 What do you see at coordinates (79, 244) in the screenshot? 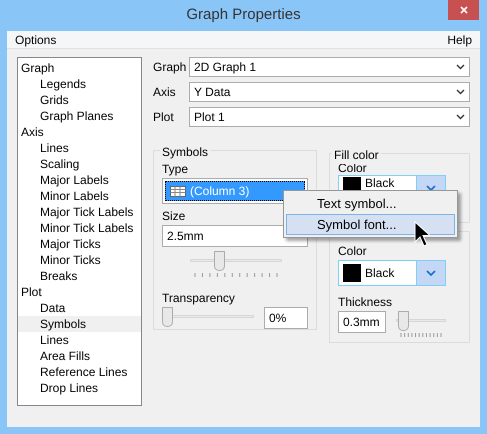
I see `tree-item: Major Ticks` at bounding box center [79, 244].